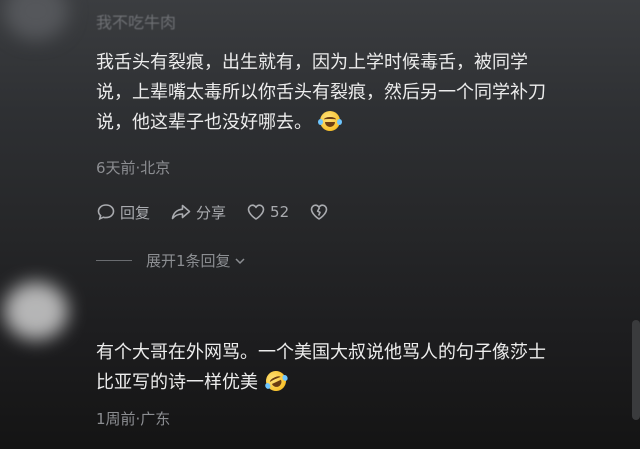 The width and height of the screenshot is (640, 449). What do you see at coordinates (312, 62) in the screenshot?
I see `comment-text-line: 我舌头有裂痕，出生就有，因为上学时候毒舌，被同学` at bounding box center [312, 62].